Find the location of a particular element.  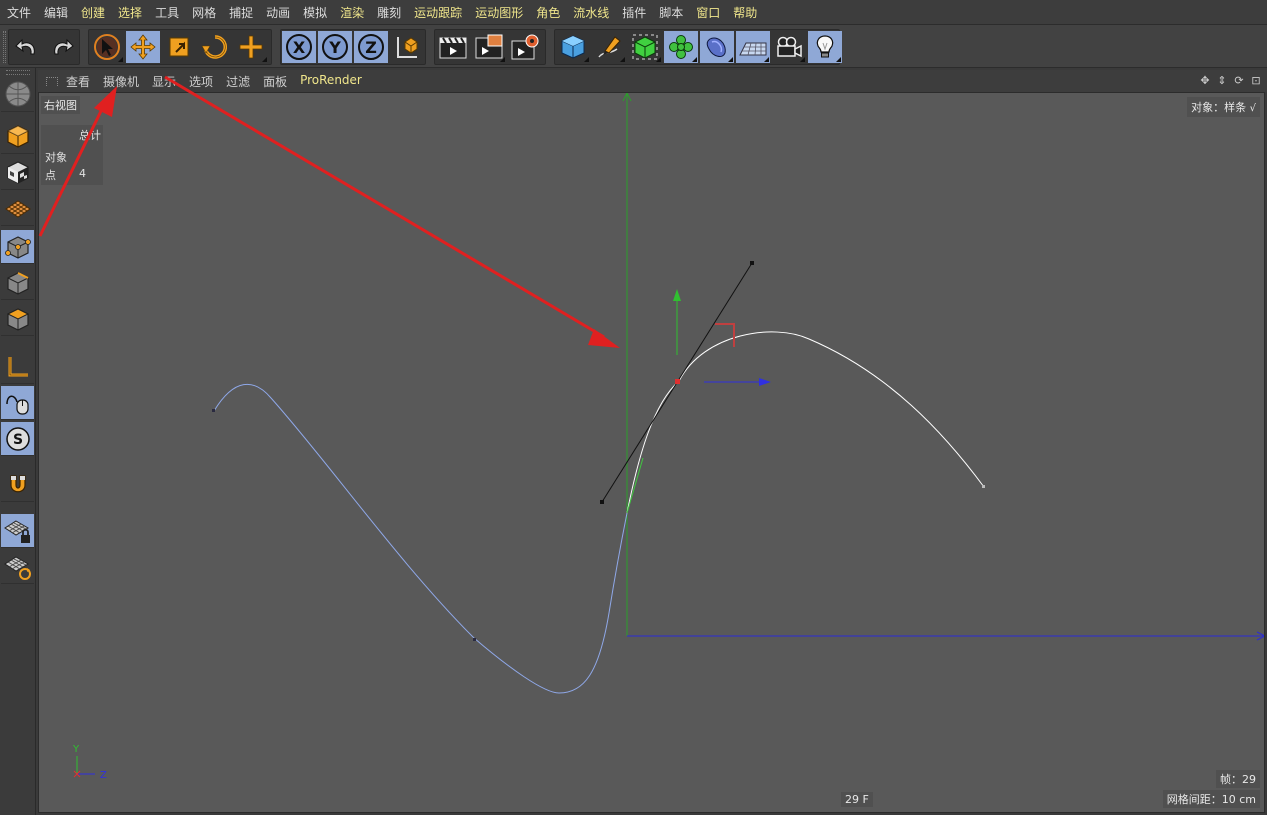

redo-button is located at coordinates (62, 47).